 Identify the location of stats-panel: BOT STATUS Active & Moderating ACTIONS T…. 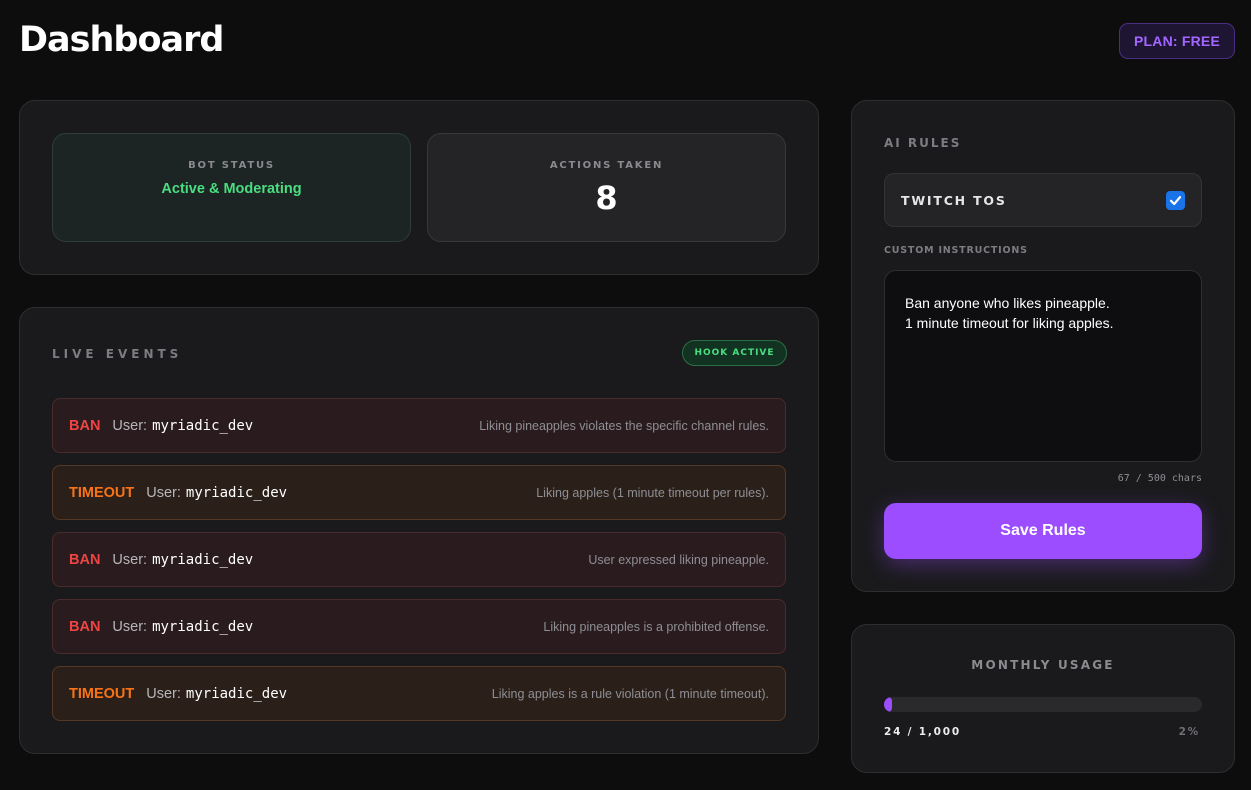
(419, 187).